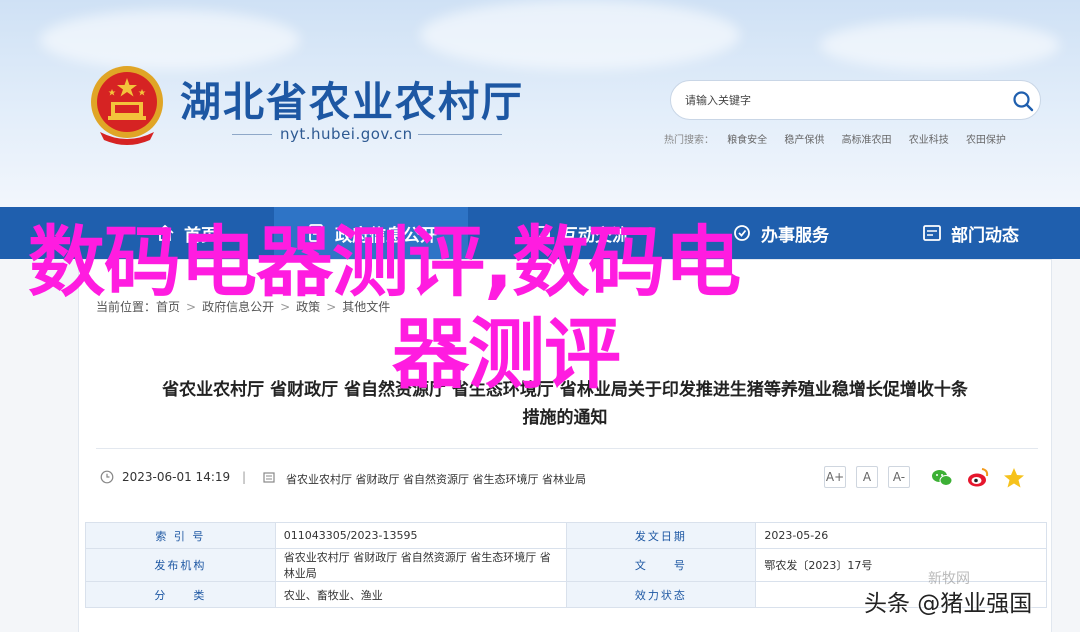 The width and height of the screenshot is (1080, 632). What do you see at coordinates (1023, 101) in the screenshot?
I see `search-icon` at bounding box center [1023, 101].